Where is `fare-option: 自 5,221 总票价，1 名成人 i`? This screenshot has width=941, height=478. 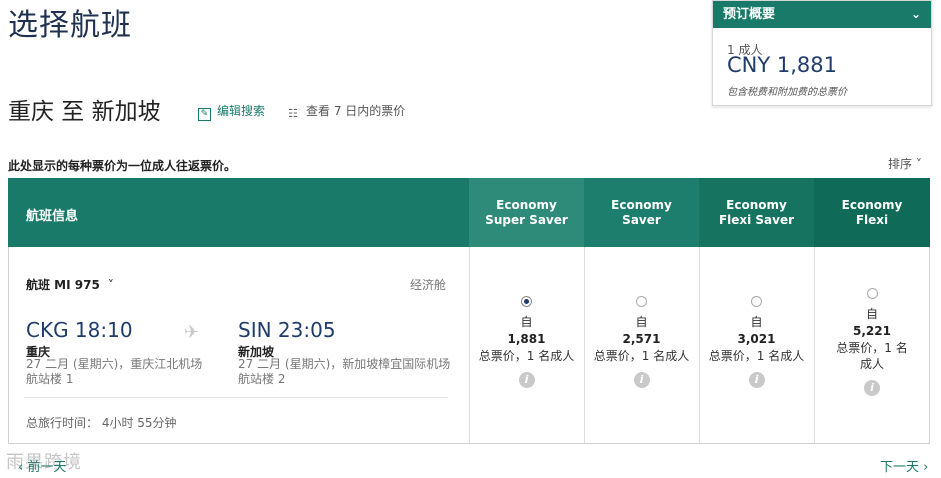
fare-option: 自 5,221 总票价，1 名成人 i is located at coordinates (872, 342).